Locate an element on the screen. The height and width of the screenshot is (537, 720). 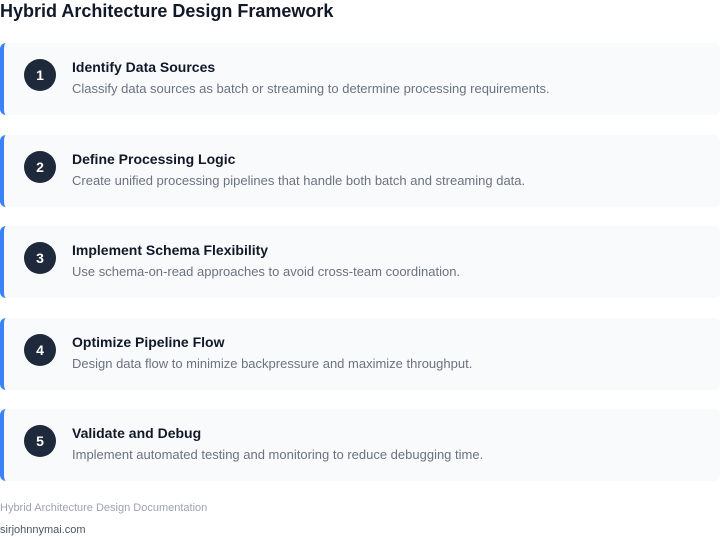
step-title: Identify Data Sources is located at coordinates (144, 67).